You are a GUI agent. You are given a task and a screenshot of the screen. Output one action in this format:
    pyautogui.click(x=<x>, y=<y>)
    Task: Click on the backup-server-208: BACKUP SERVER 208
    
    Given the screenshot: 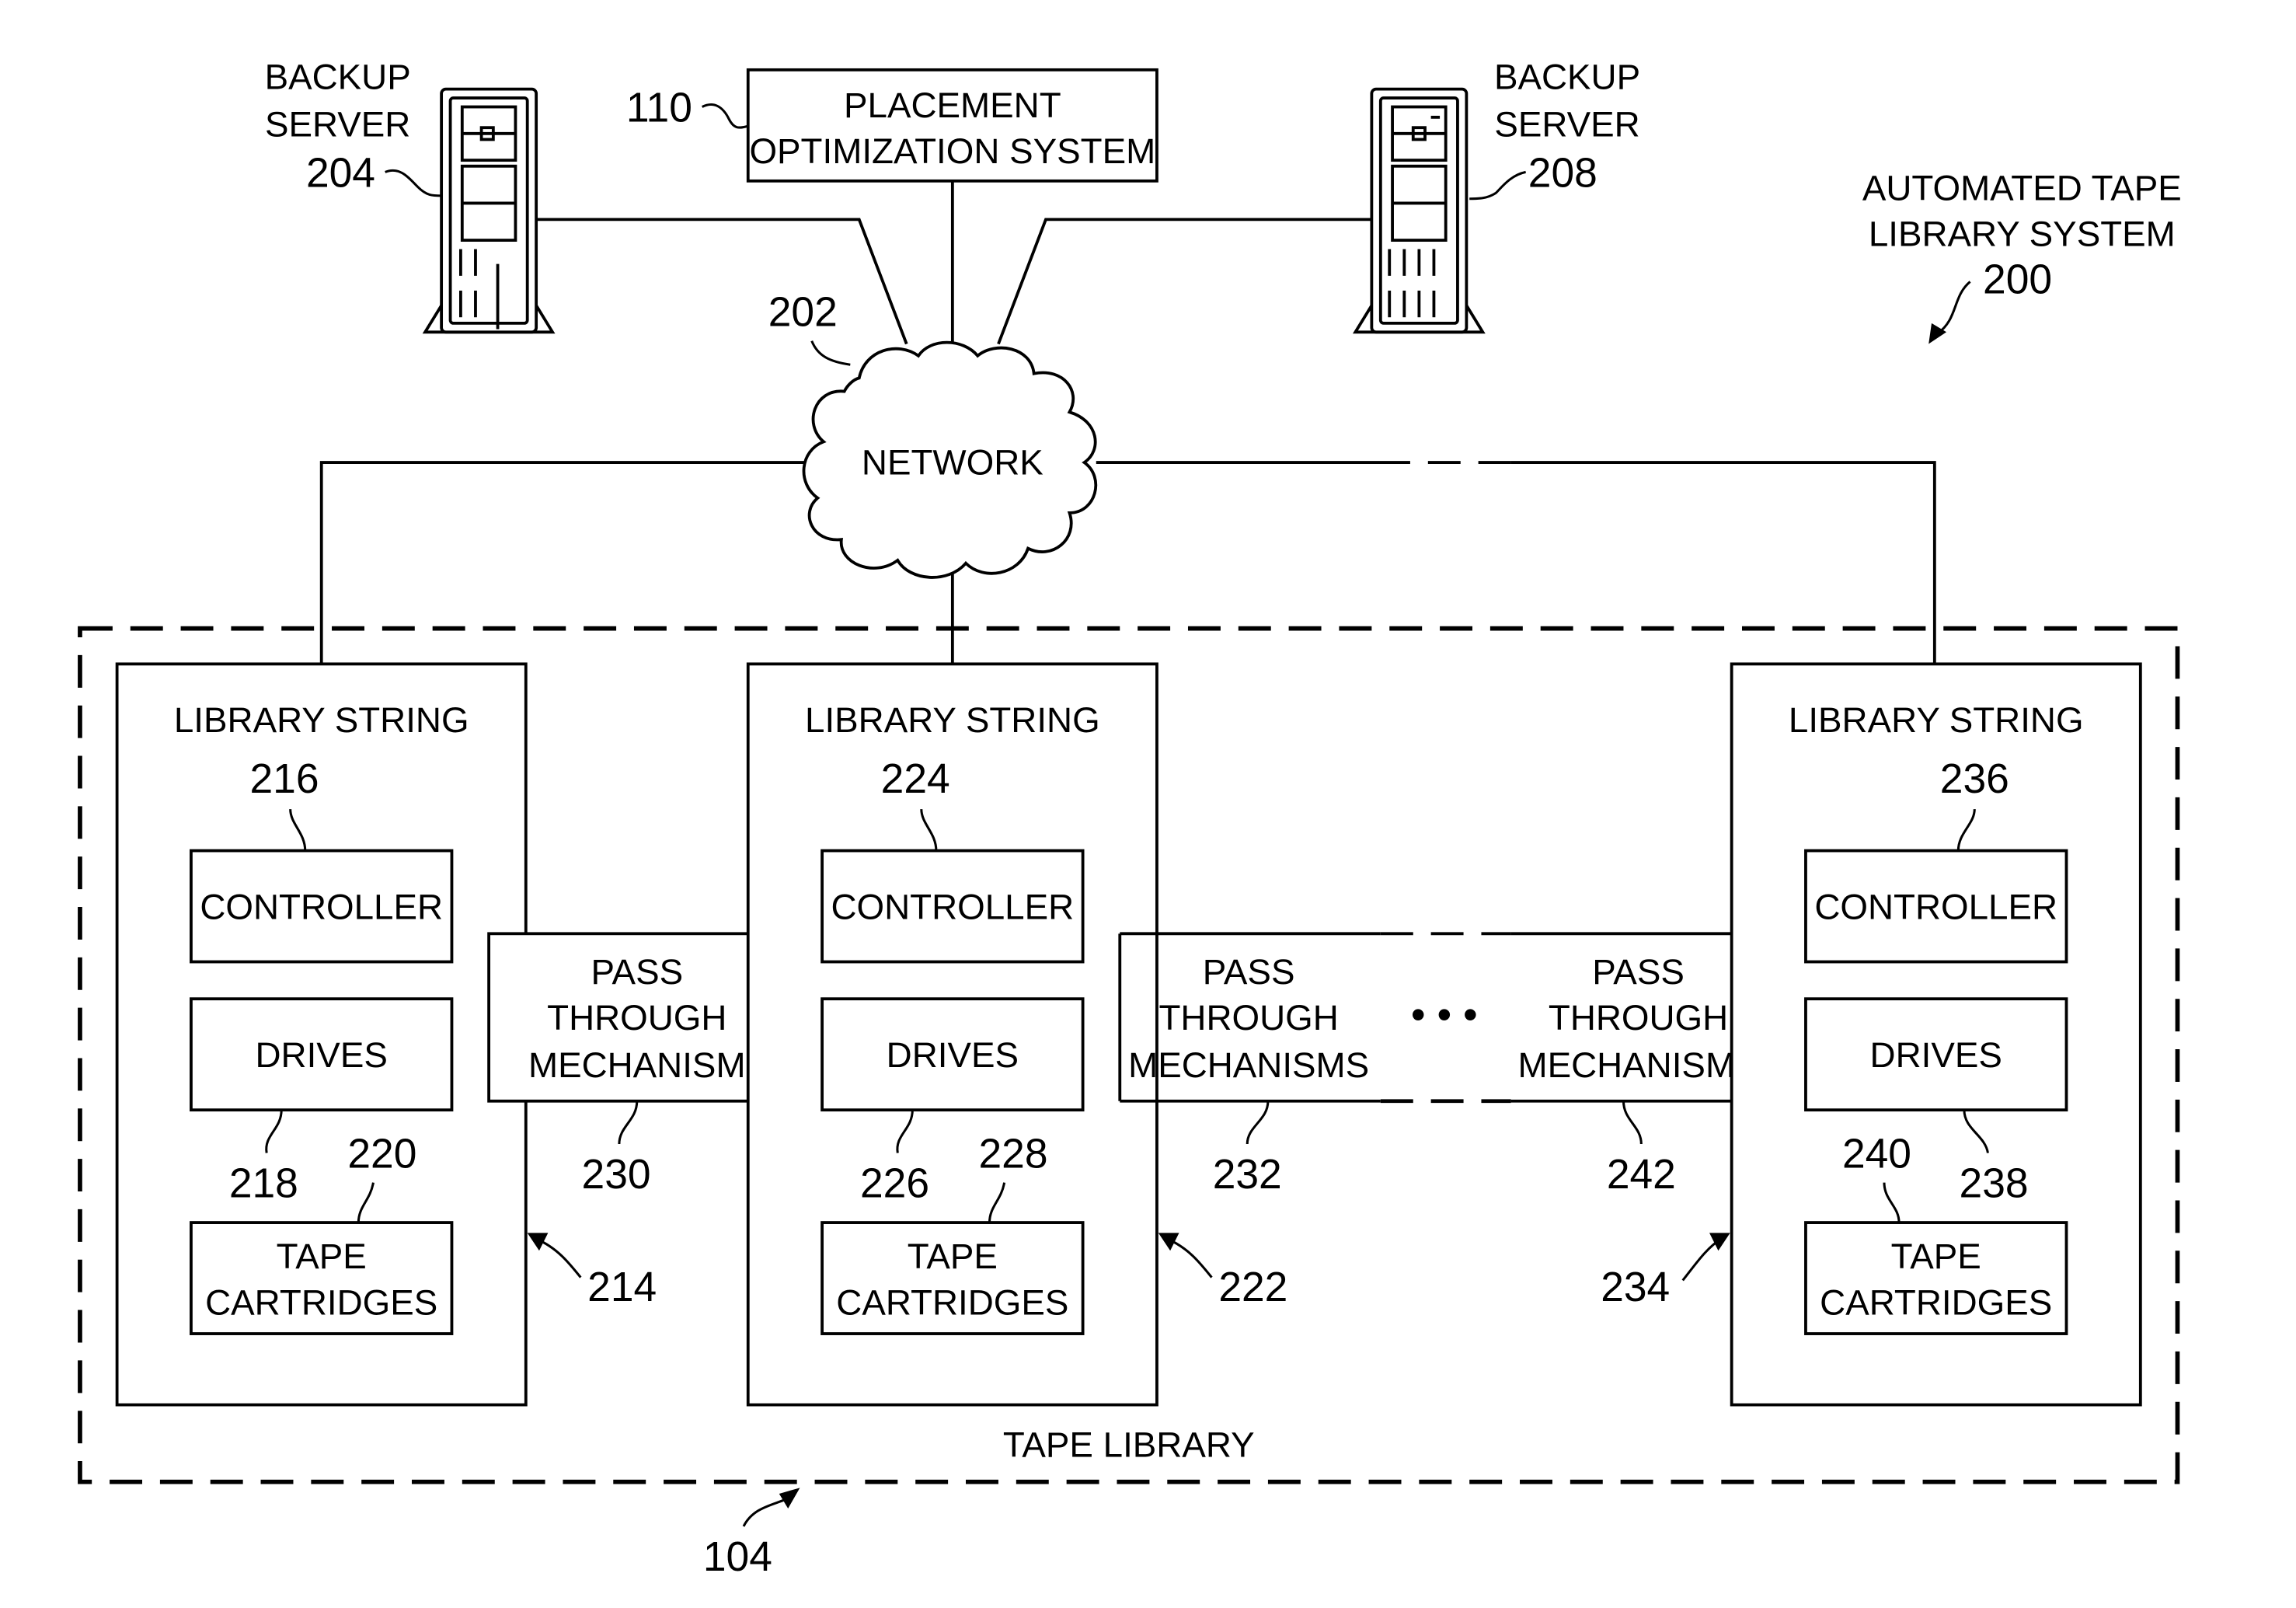 What is the action you would take?
    pyautogui.click(x=1496, y=196)
    